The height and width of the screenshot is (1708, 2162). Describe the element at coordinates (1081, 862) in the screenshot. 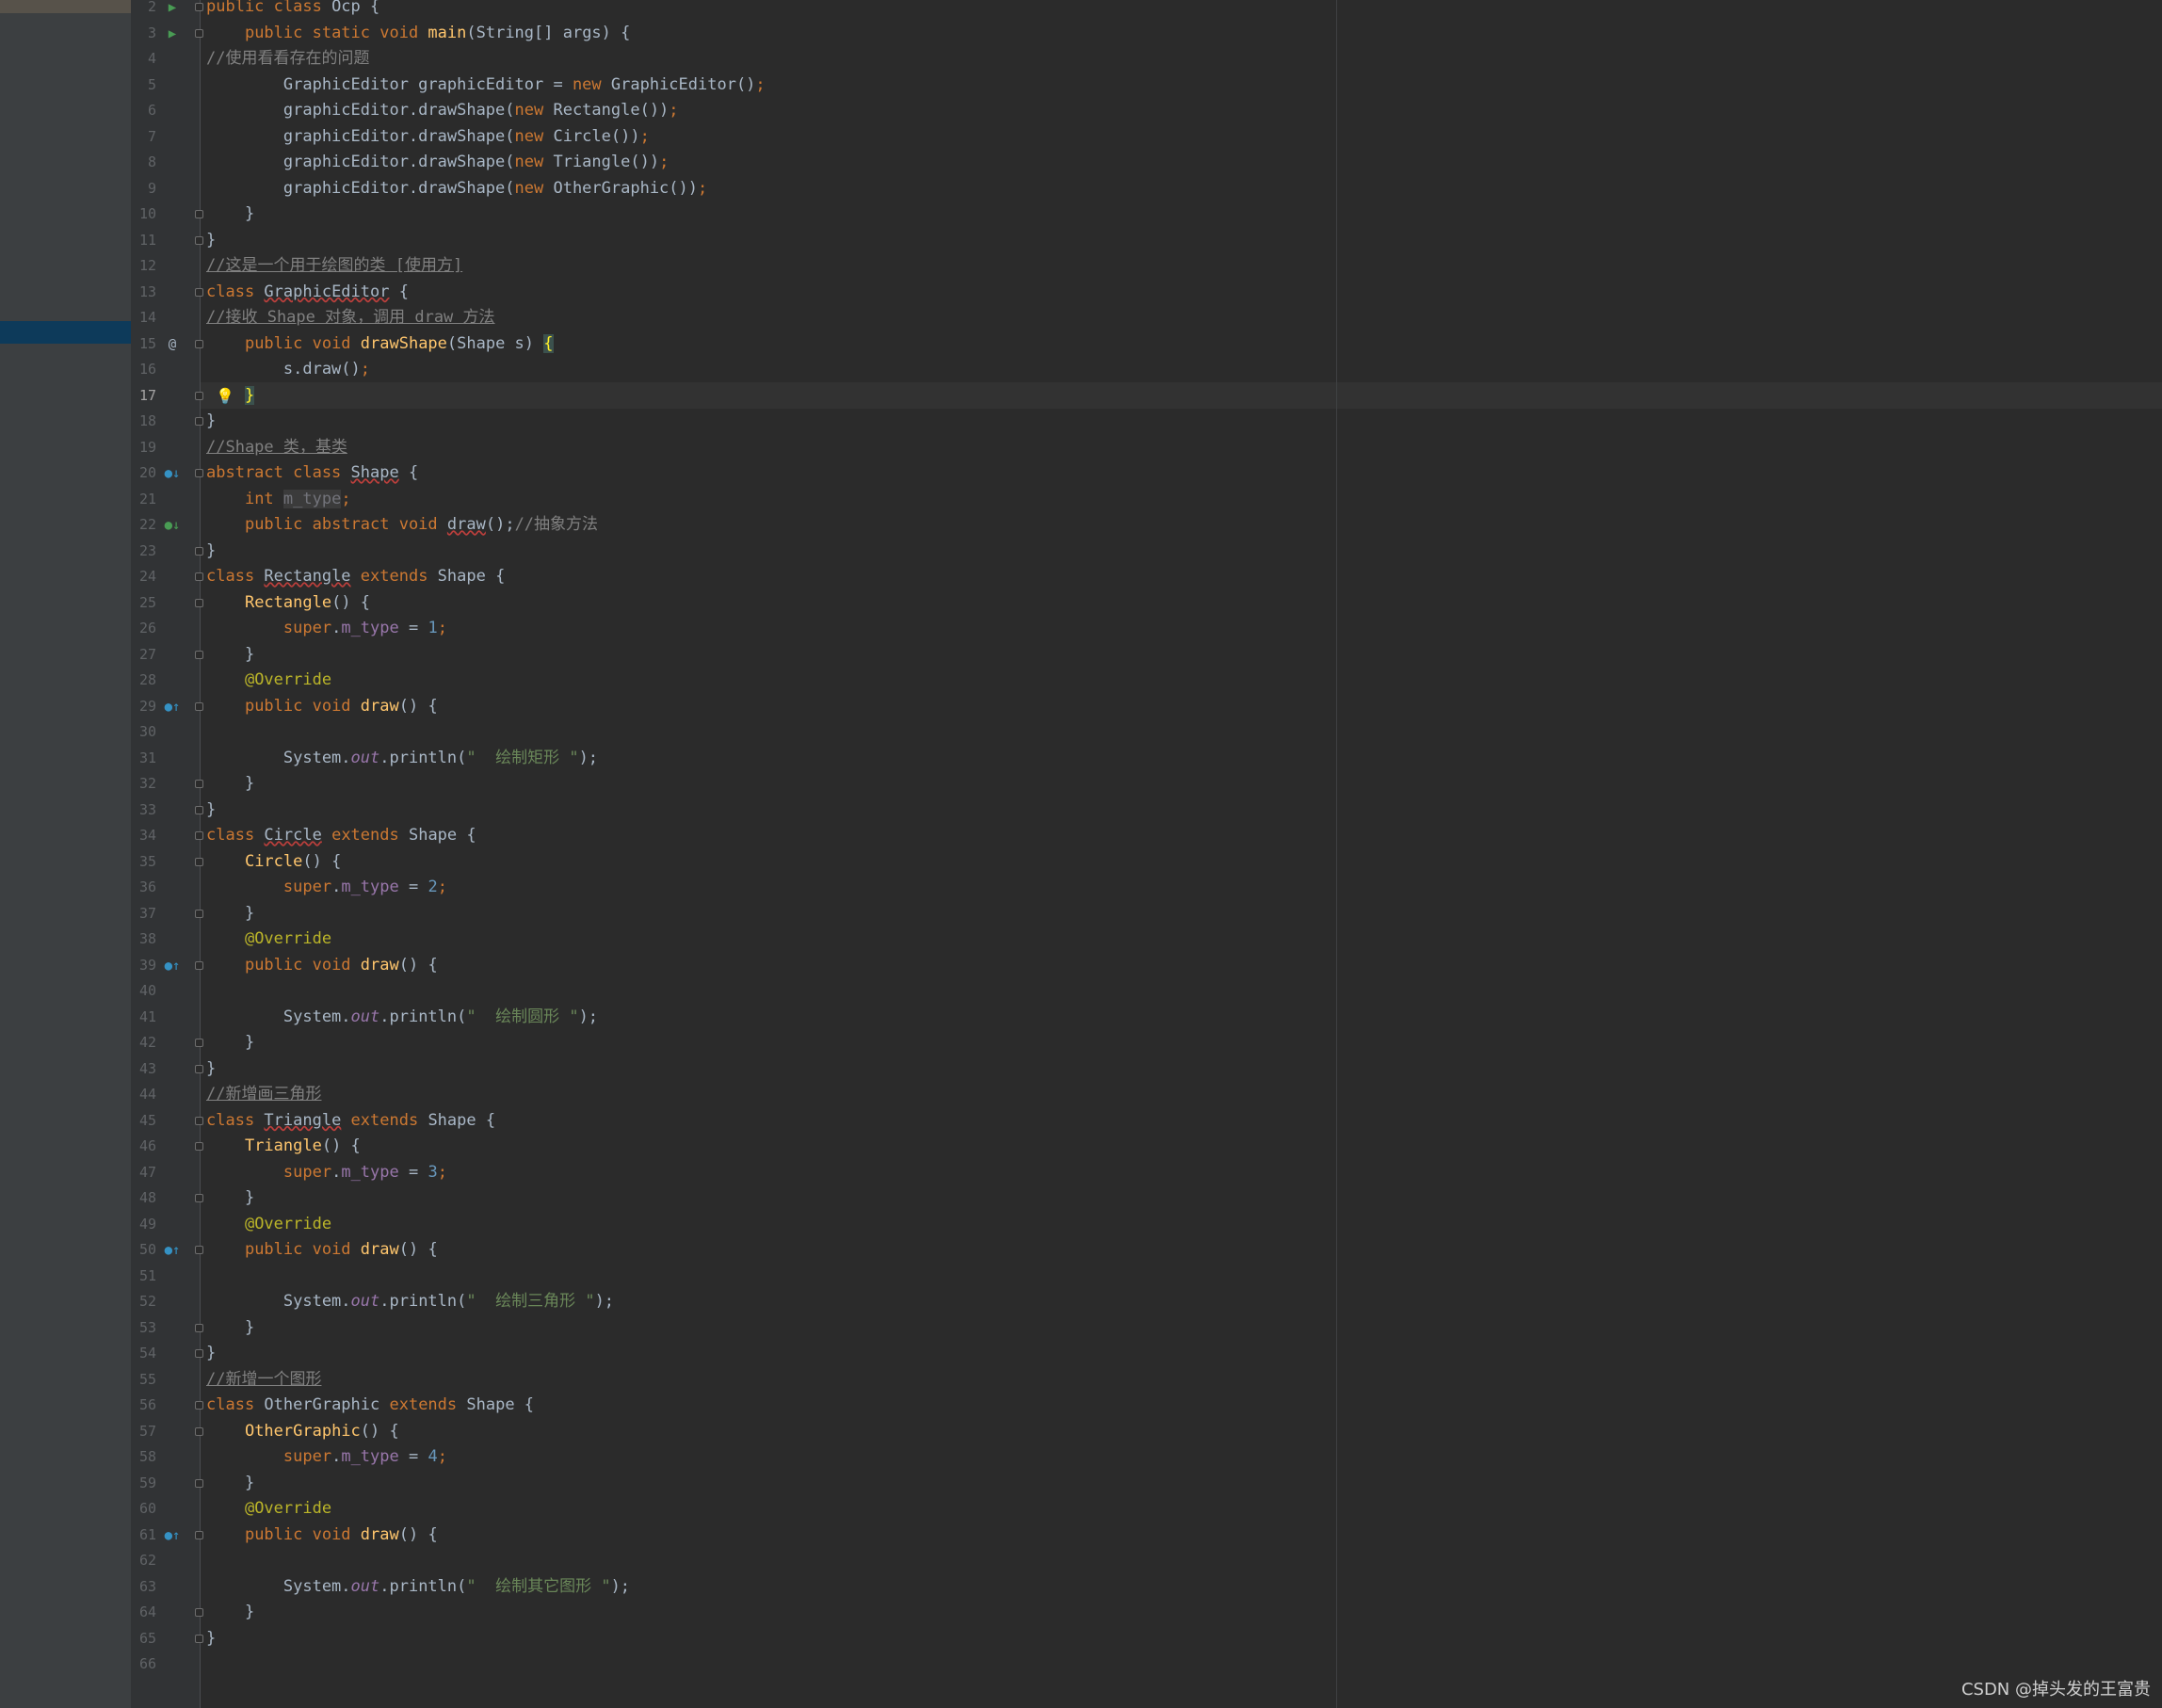

I see `code-line: 35 Circle() {` at that location.